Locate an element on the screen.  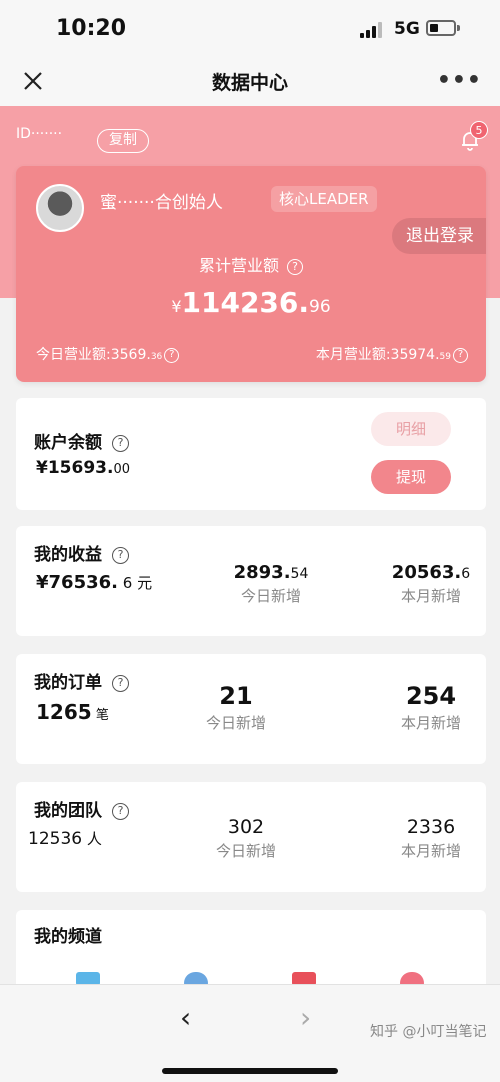
notification-badge: 5 is located at coordinates (479, 130).